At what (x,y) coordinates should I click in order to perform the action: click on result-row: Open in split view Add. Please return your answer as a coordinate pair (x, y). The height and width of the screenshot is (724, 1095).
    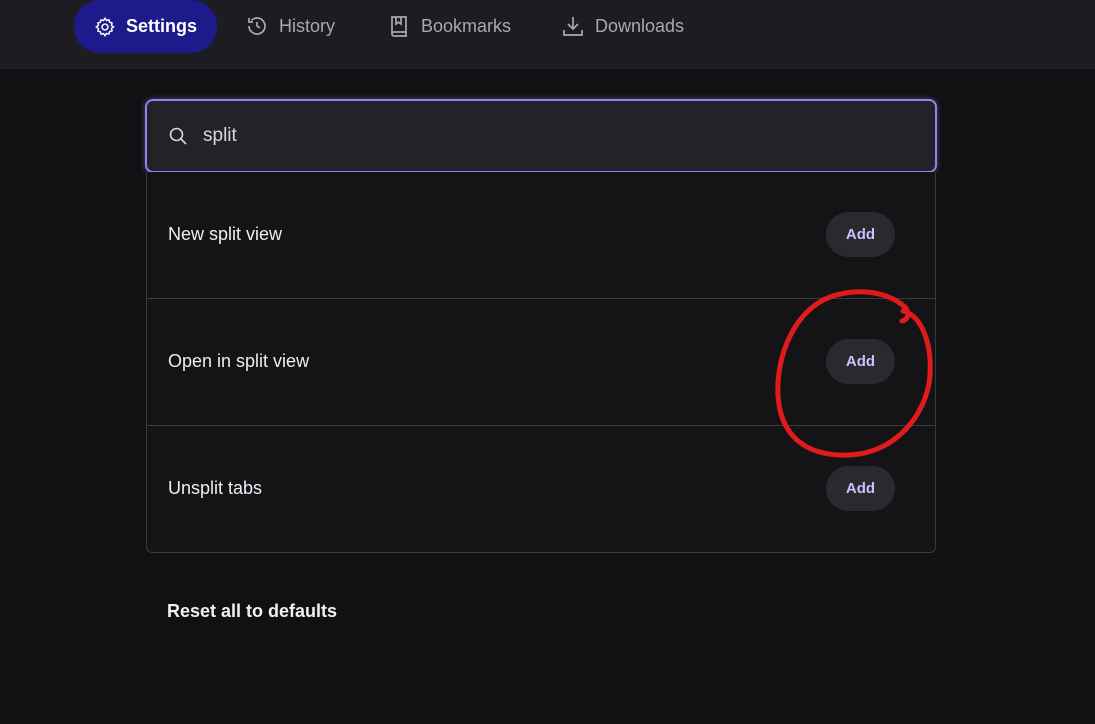
    Looking at the image, I should click on (541, 362).